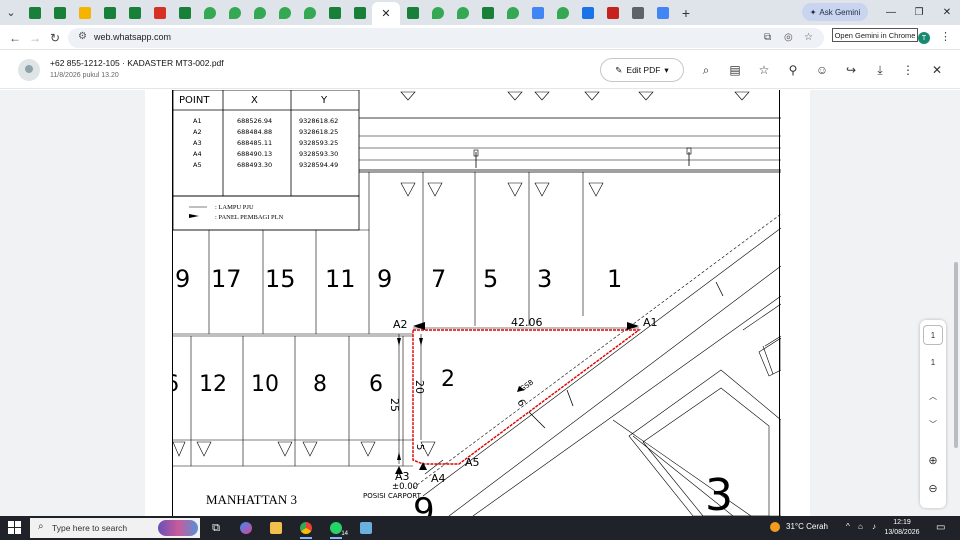 The width and height of the screenshot is (960, 540). I want to click on edit-pdf-button: ✎ Edit PDF ▾, so click(642, 70).